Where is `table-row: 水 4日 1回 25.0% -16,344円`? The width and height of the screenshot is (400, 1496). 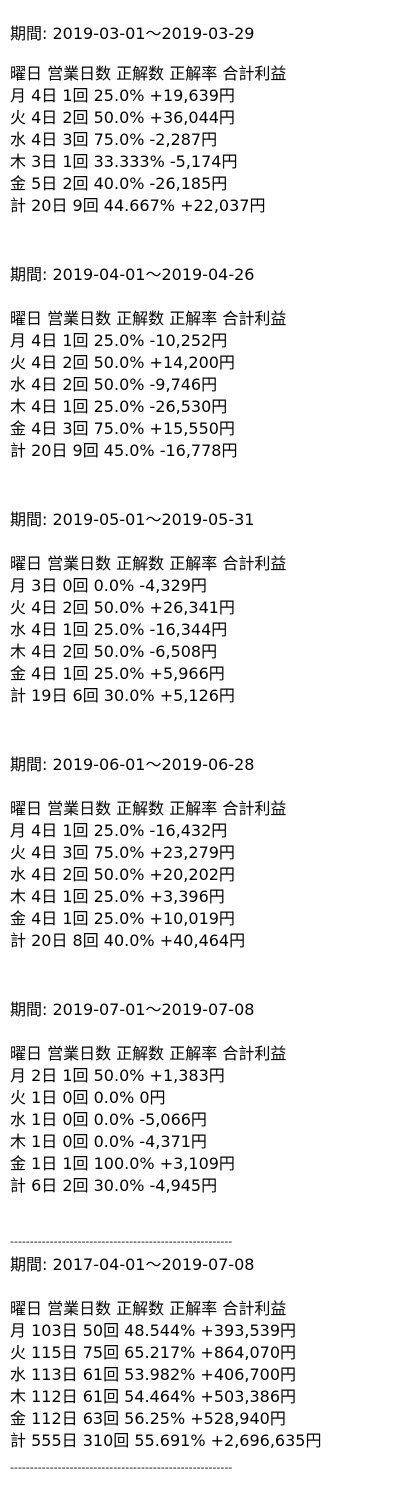 table-row: 水 4日 1回 25.0% -16,344円 is located at coordinates (119, 629).